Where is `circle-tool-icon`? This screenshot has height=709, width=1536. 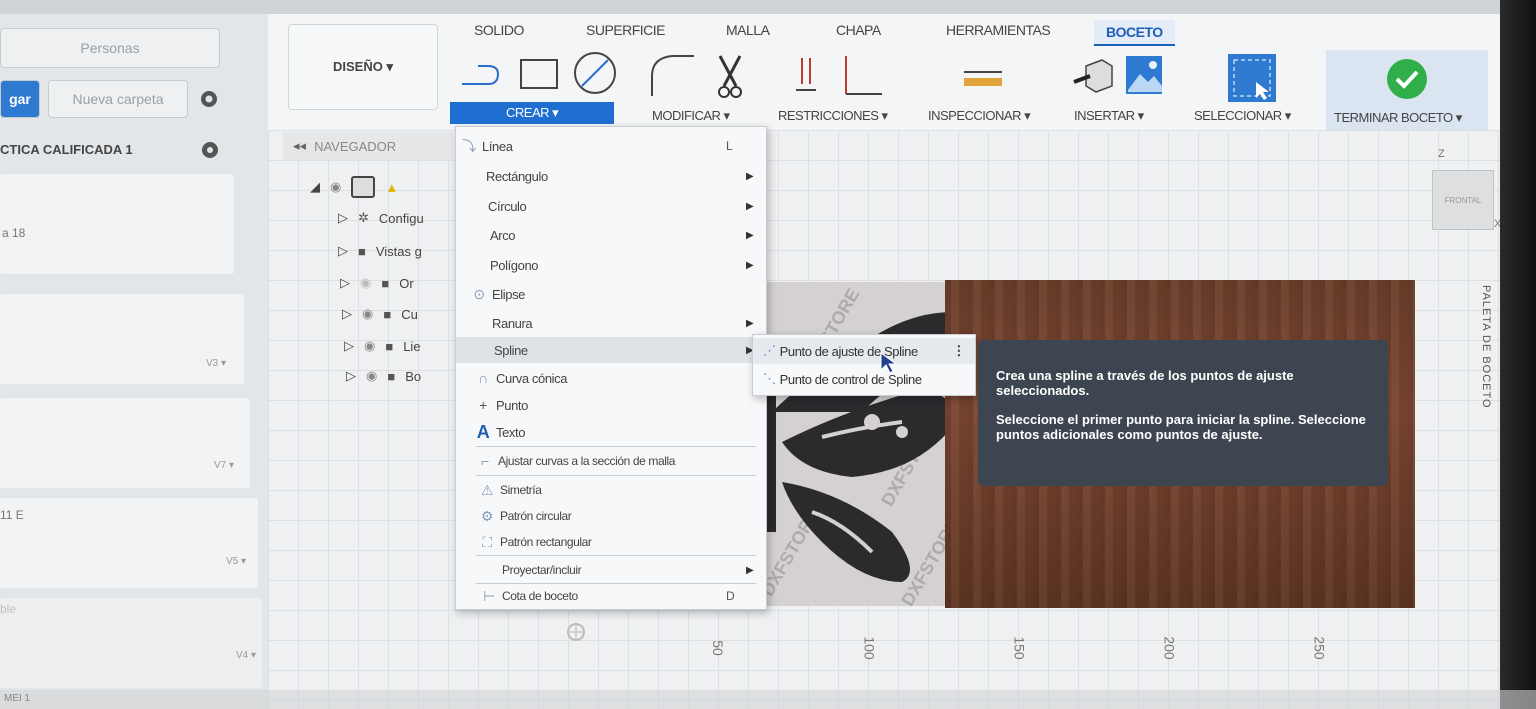 circle-tool-icon is located at coordinates (595, 75).